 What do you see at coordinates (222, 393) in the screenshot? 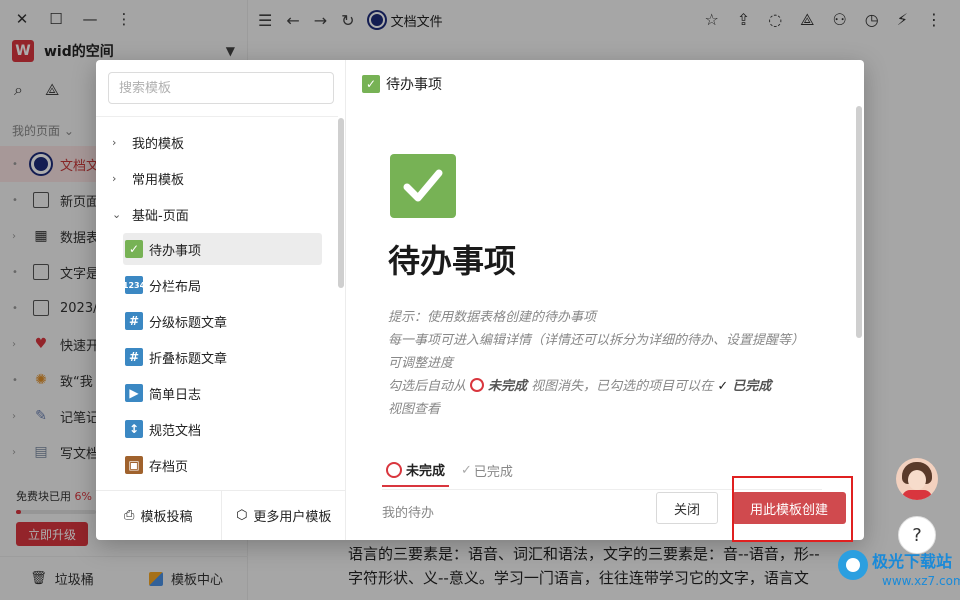
I see `template-item-simple-log: ▶ 简单日志` at bounding box center [222, 393].